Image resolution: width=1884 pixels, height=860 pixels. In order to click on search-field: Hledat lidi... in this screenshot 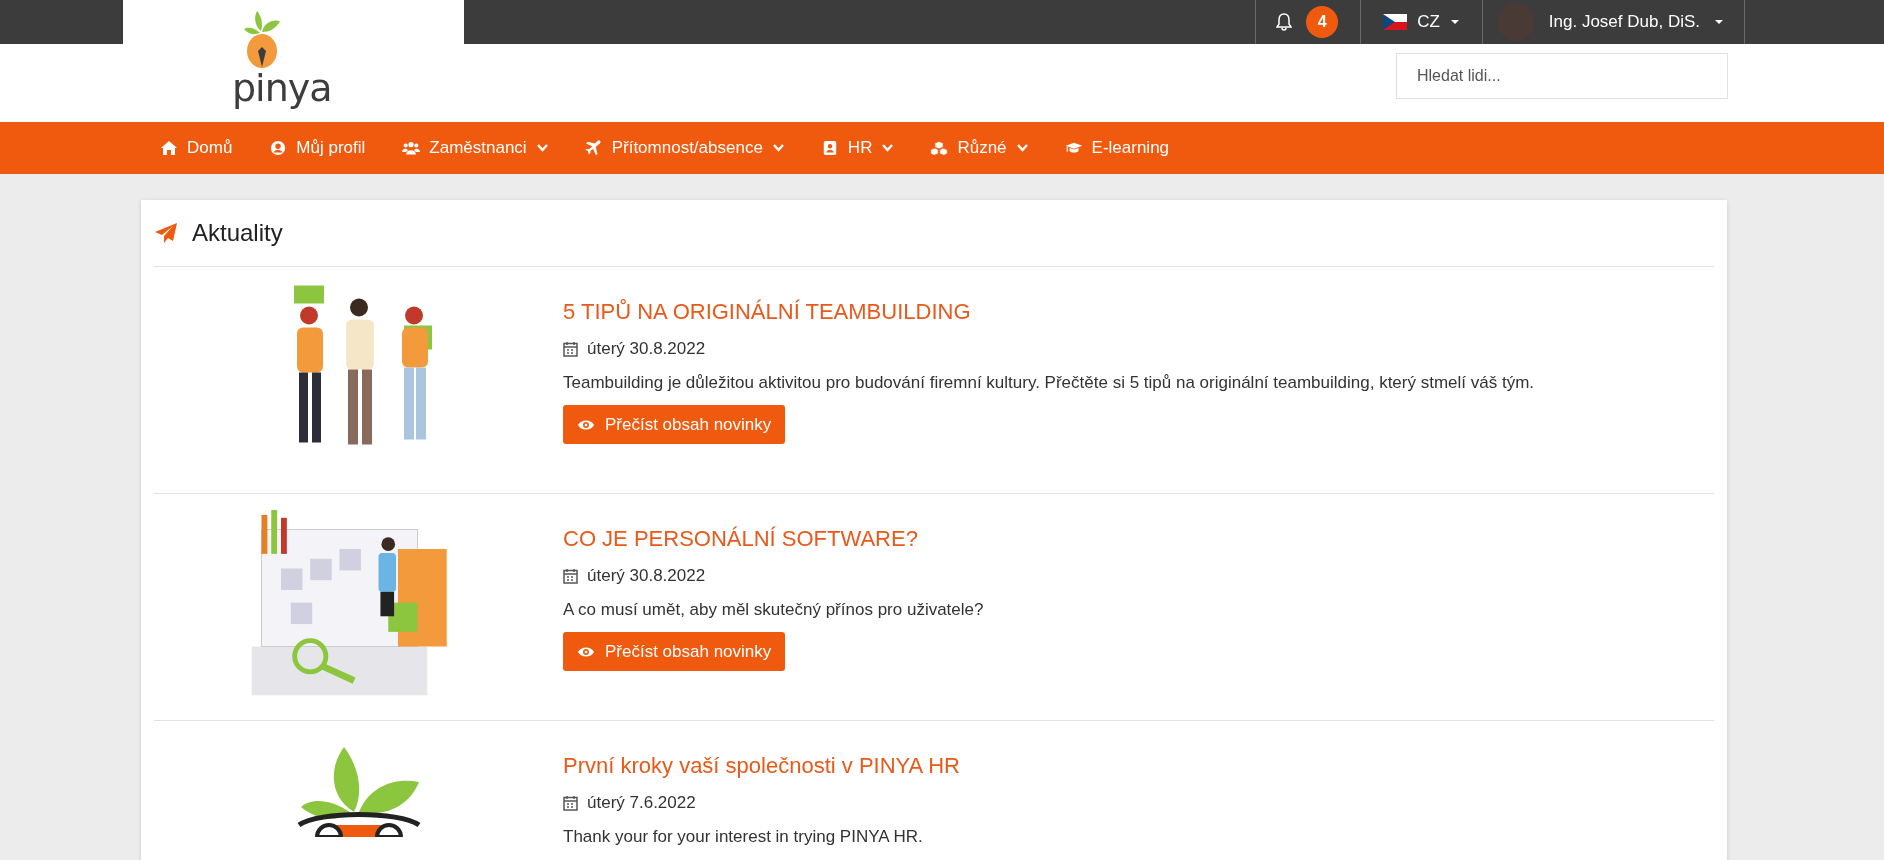, I will do `click(1562, 76)`.